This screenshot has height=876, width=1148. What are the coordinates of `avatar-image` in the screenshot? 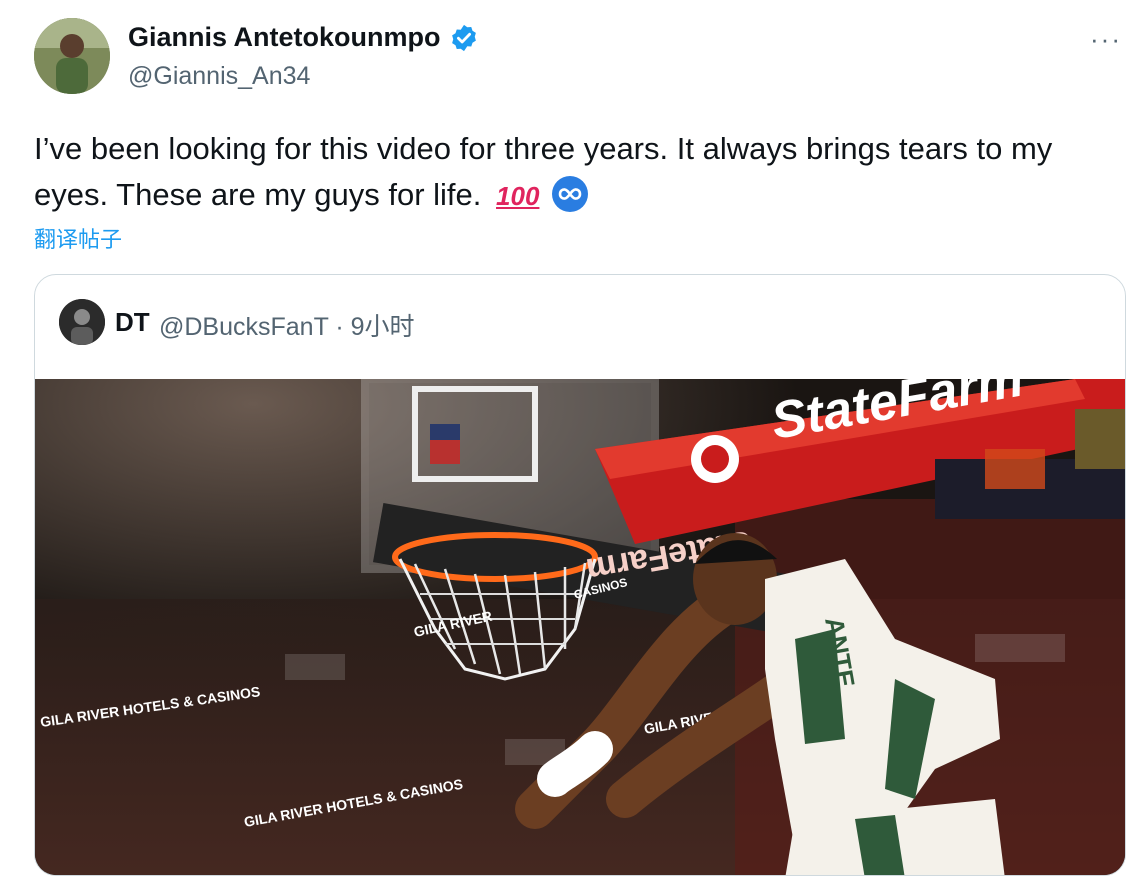 It's located at (72, 56).